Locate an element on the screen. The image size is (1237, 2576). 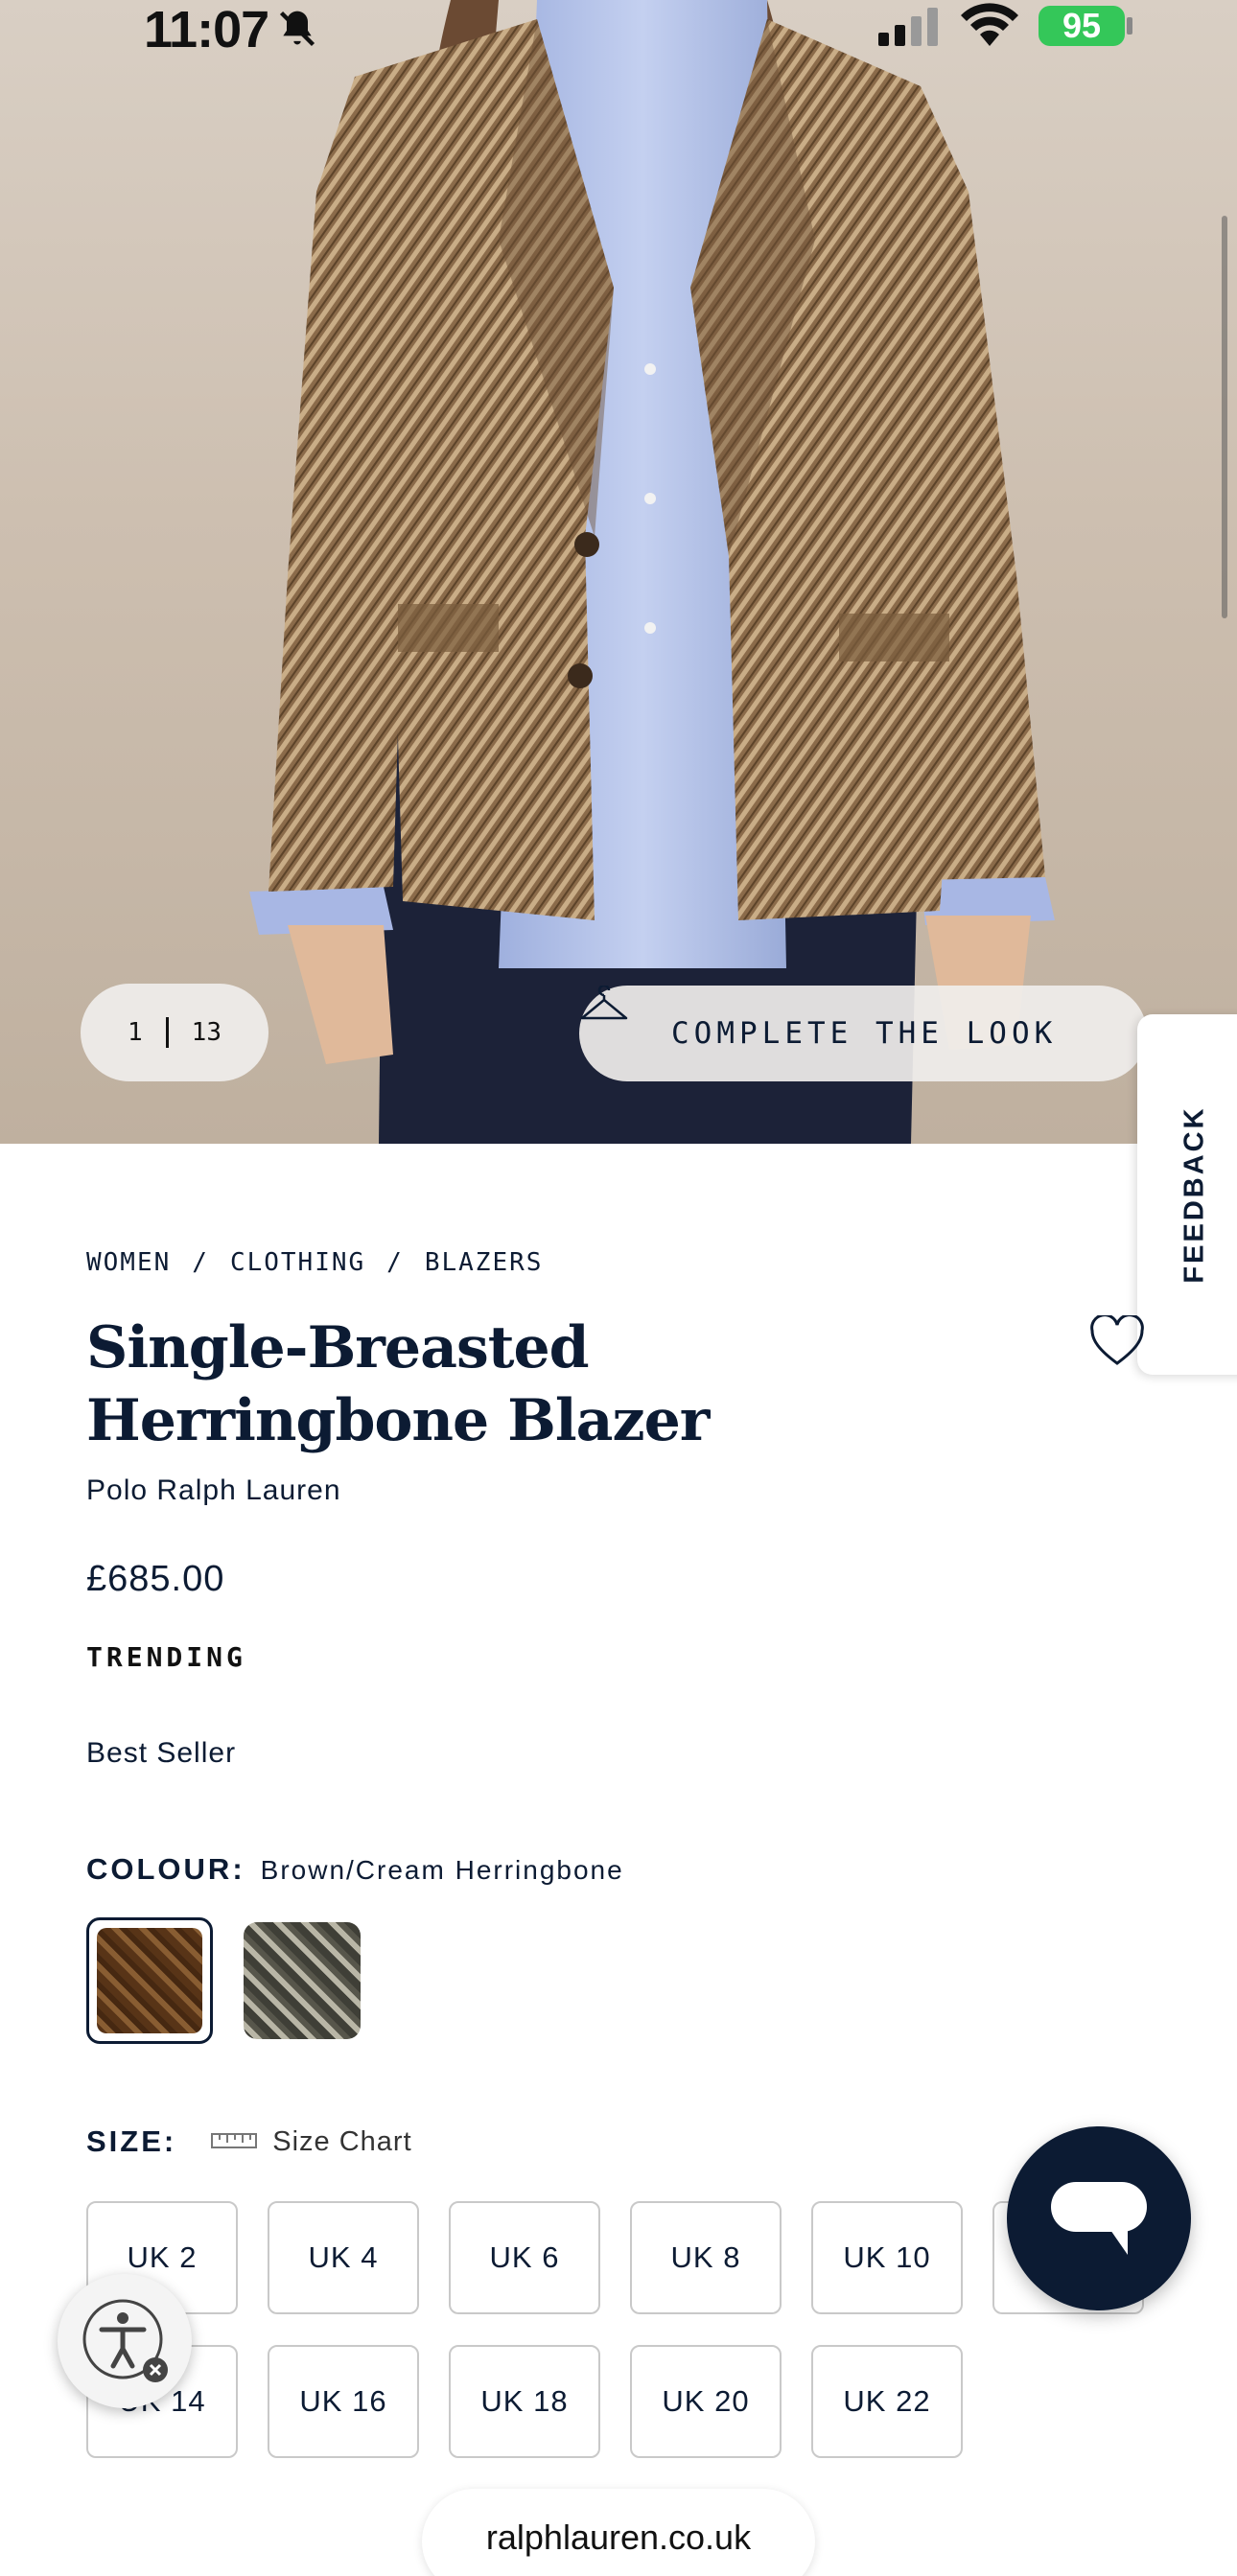
browser-url-bar: ralphlauren.co.uk is located at coordinates (618, 2533).